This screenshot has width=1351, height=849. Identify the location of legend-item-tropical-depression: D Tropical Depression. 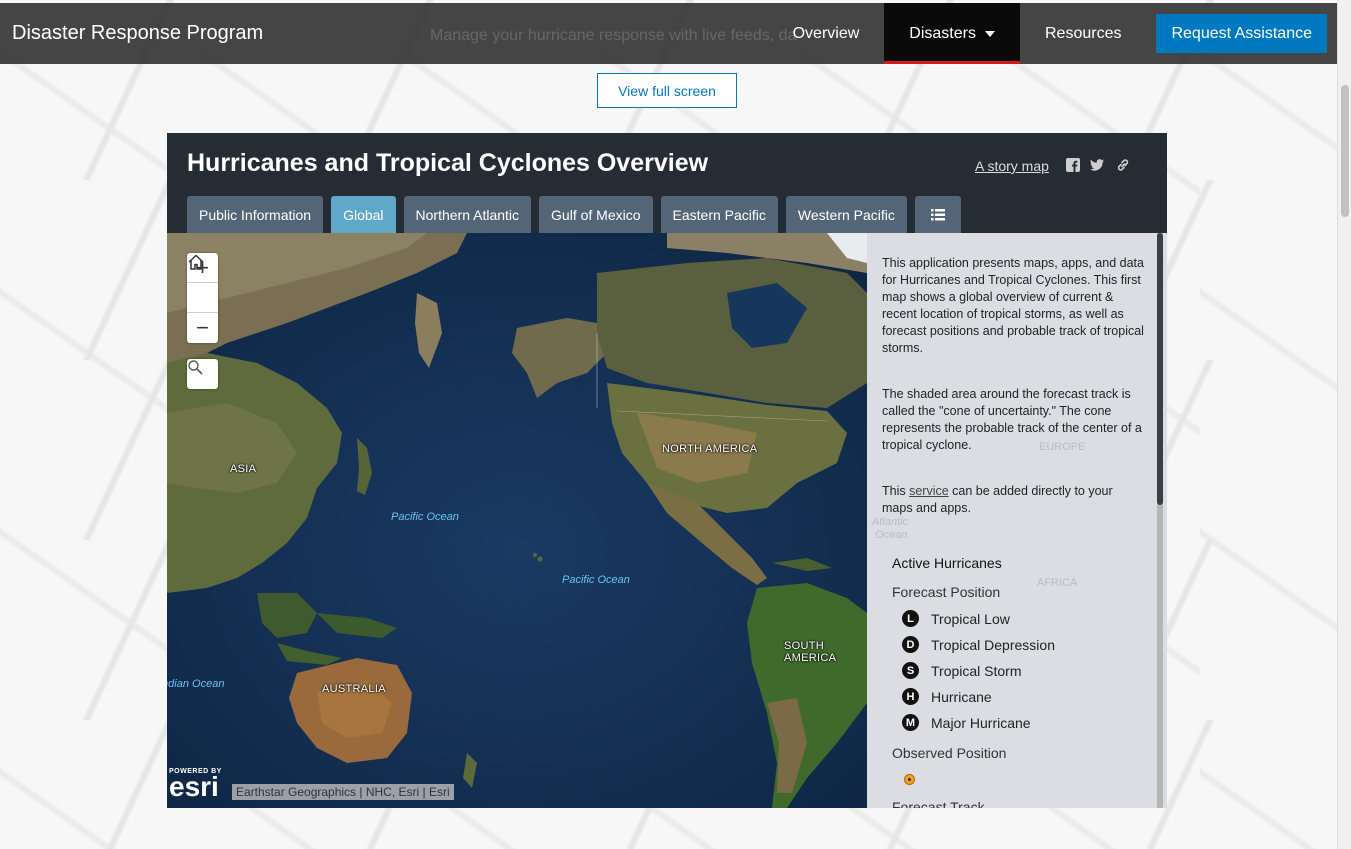
(978, 644).